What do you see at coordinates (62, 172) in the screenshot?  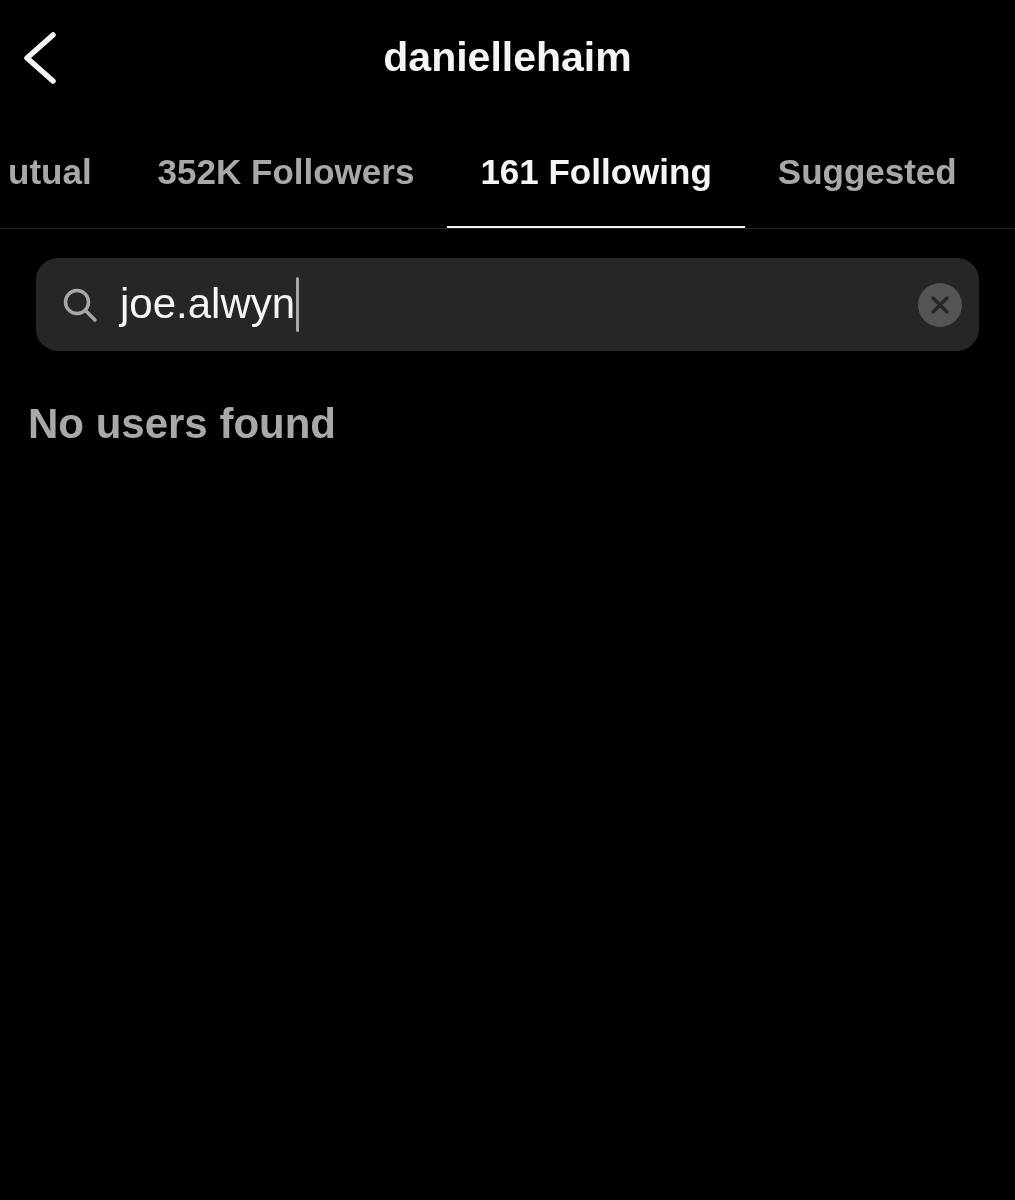 I see `tab: utual` at bounding box center [62, 172].